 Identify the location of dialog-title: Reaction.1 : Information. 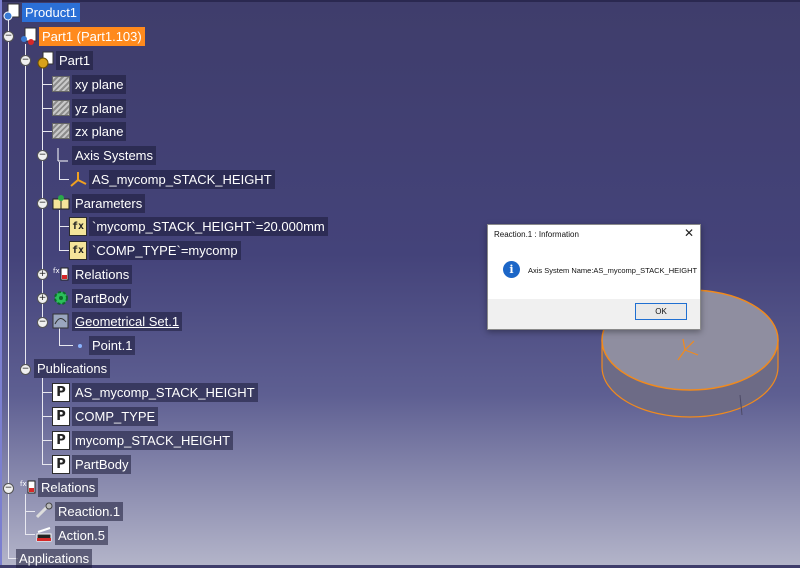
(536, 234).